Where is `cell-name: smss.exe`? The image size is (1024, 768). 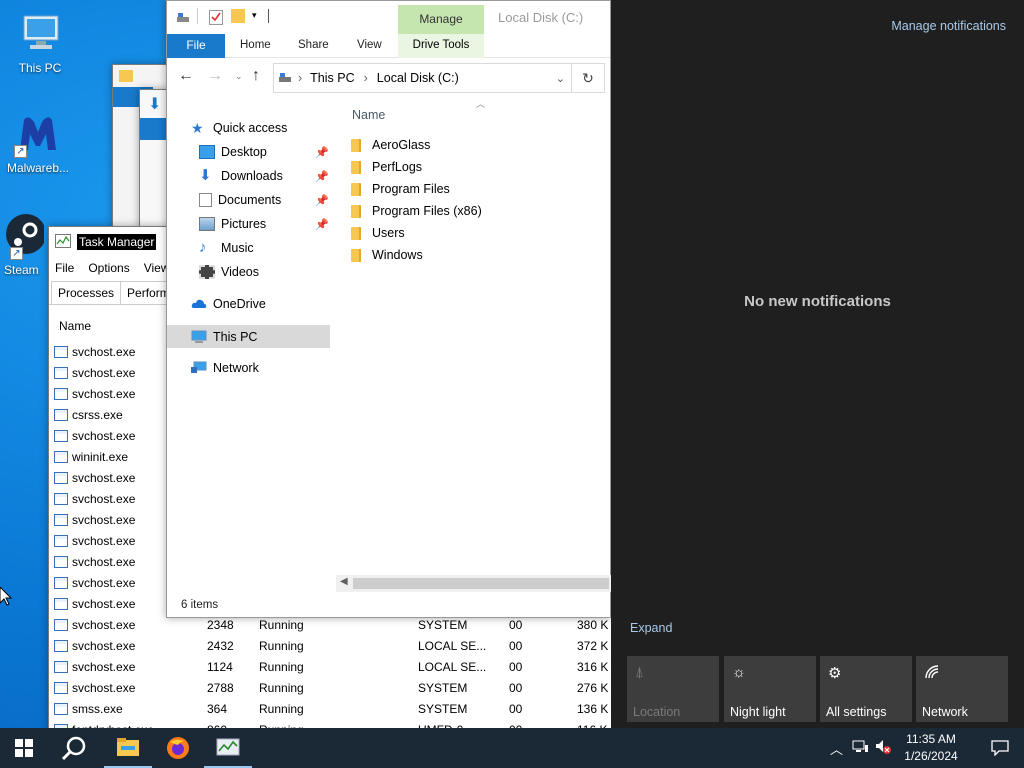 cell-name: smss.exe is located at coordinates (97, 708).